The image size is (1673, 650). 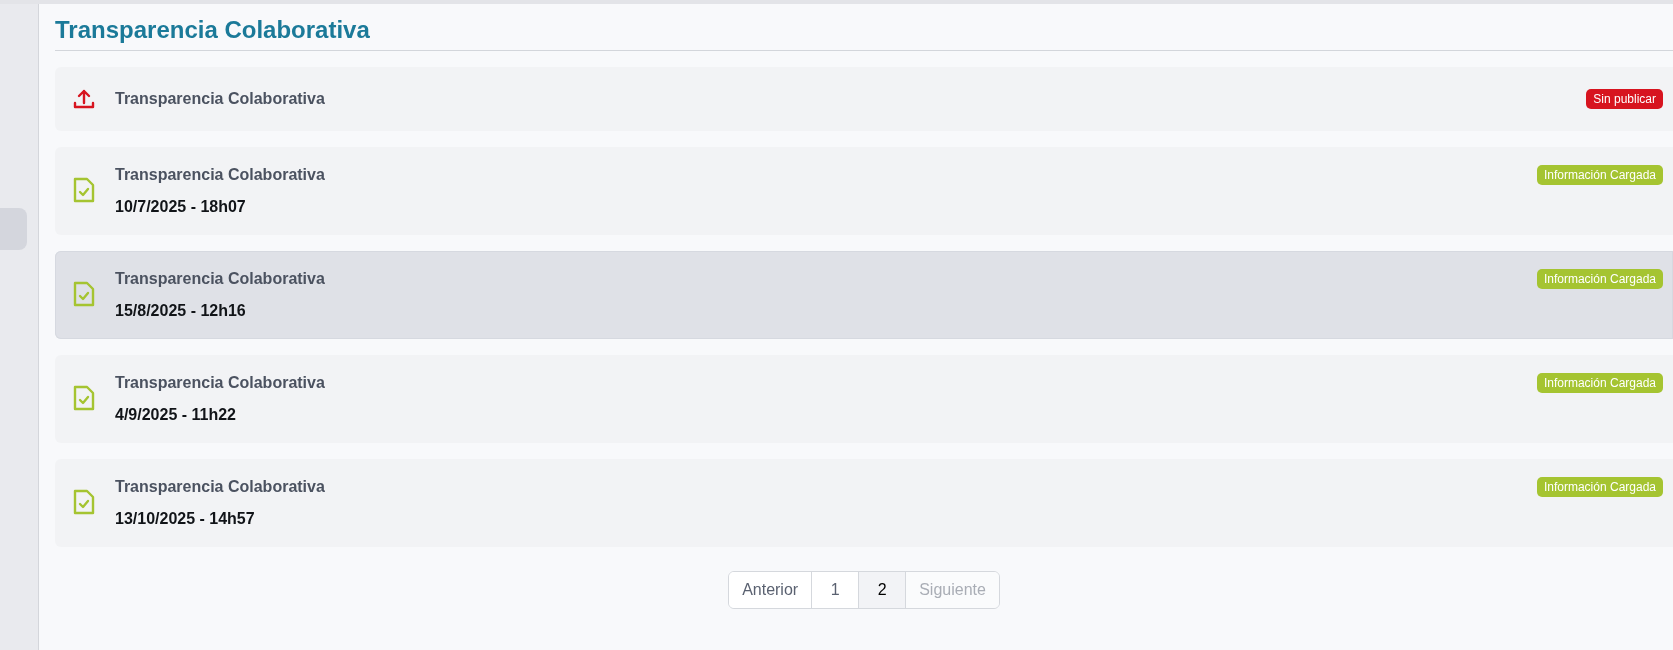 I want to click on entry-card: Transparencia Colaborativa 4/9/2025 - 11h22 Información Cargada, so click(x=864, y=399).